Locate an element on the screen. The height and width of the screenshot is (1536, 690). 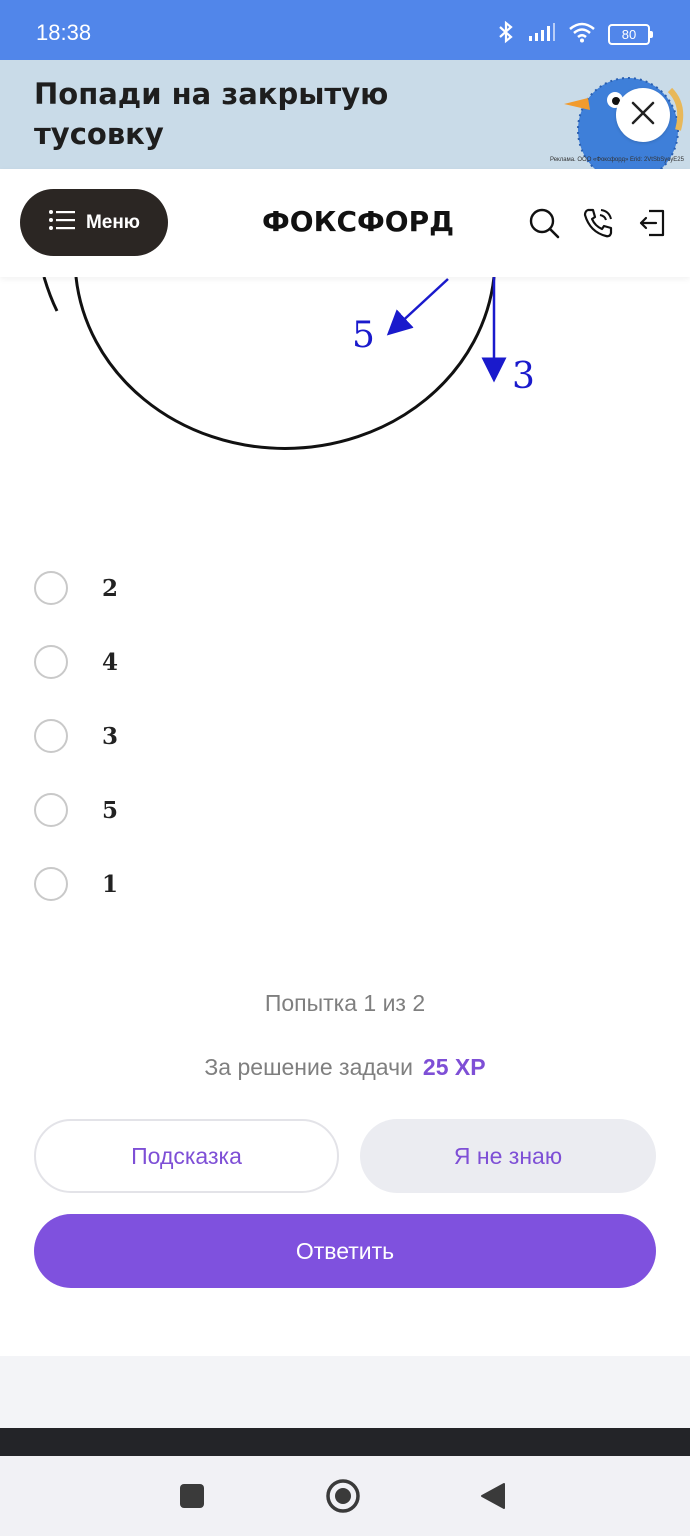
close-icon is located at coordinates (643, 115).